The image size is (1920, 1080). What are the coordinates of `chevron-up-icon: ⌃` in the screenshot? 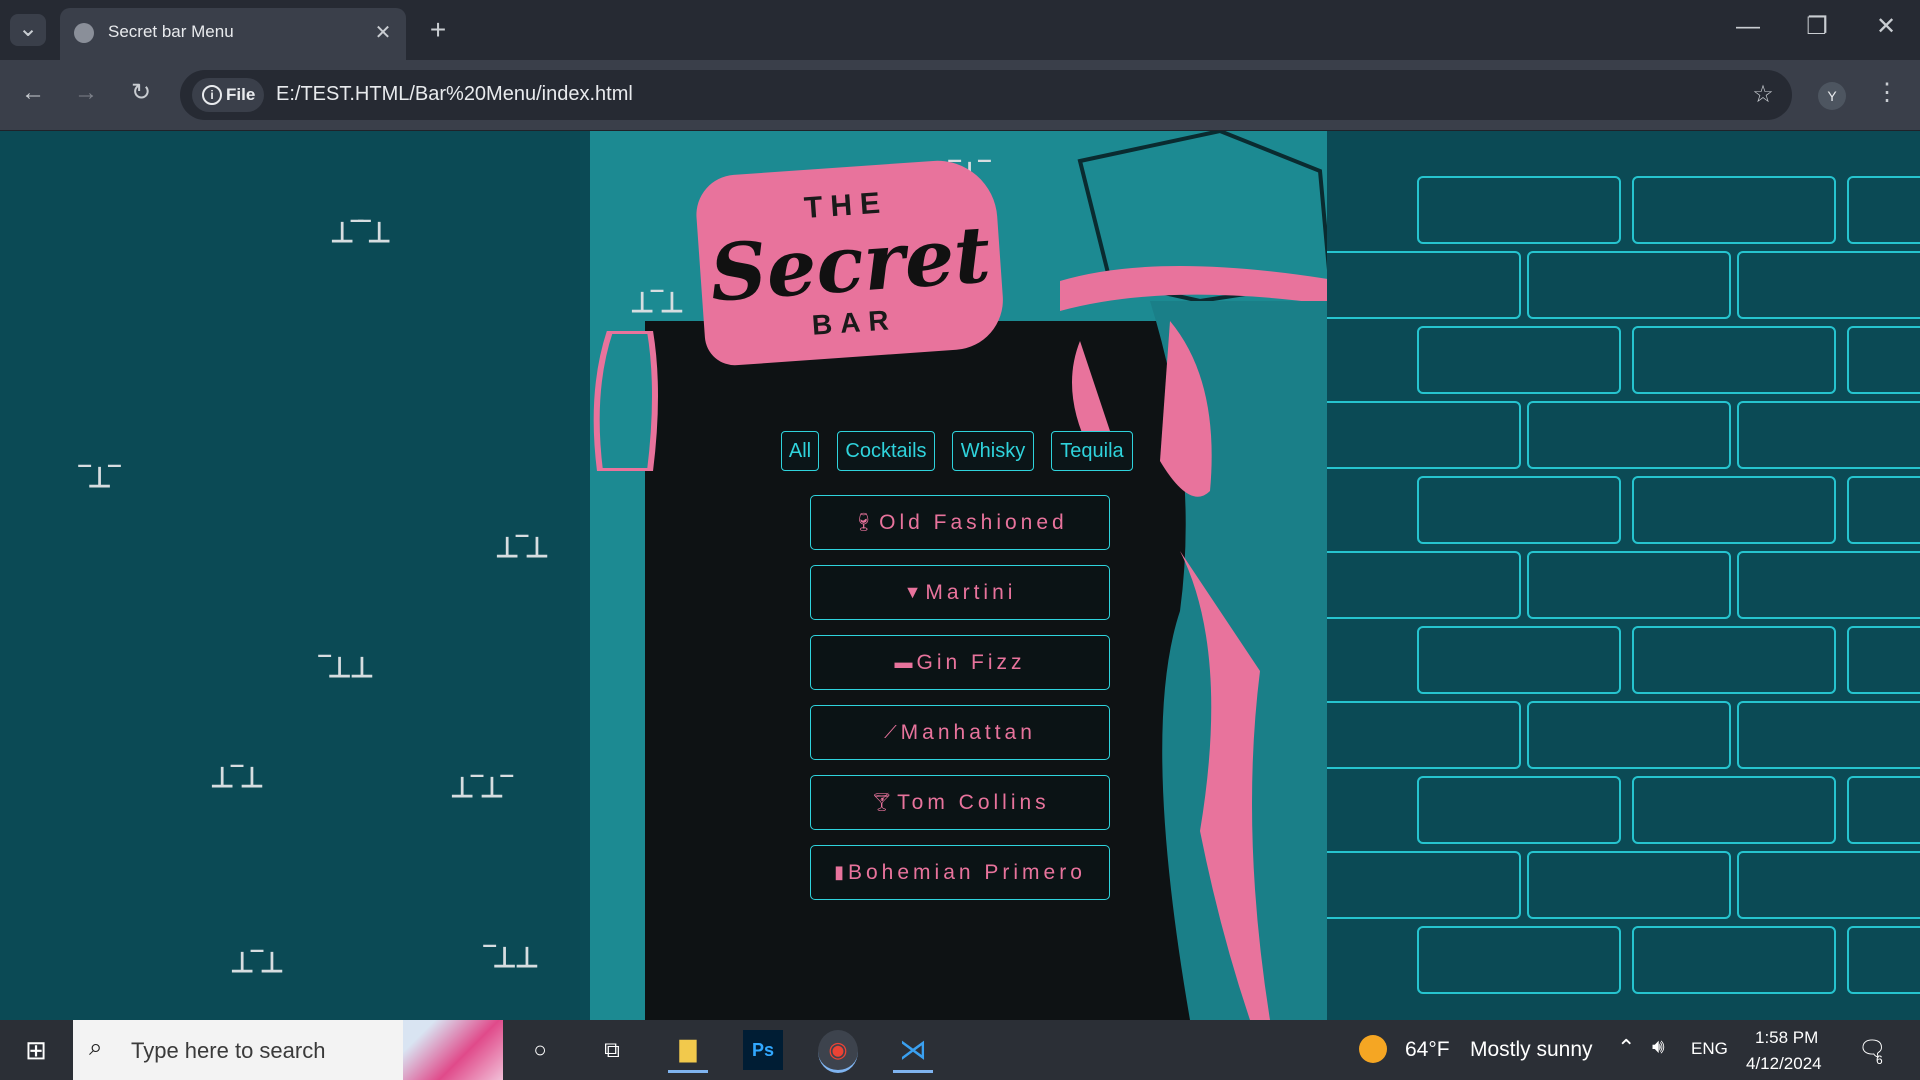 It's located at (1626, 1048).